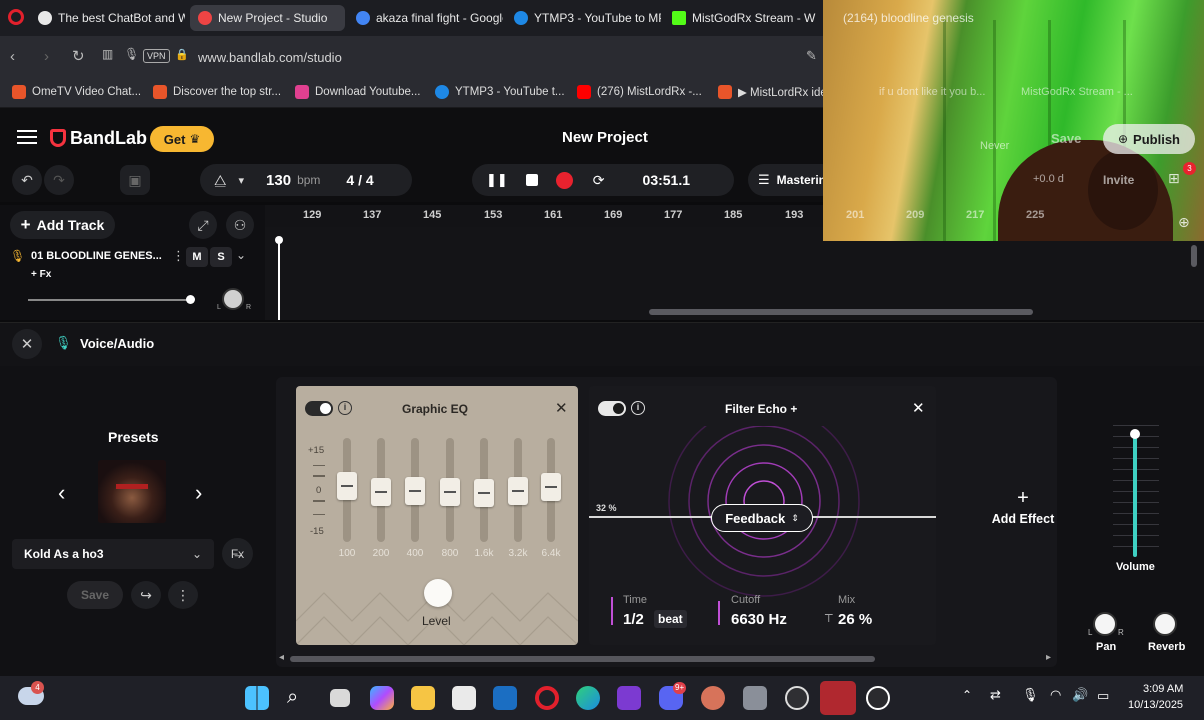 The height and width of the screenshot is (720, 1204). What do you see at coordinates (61, 493) in the screenshot?
I see `preset-prev-icon: ‹` at bounding box center [61, 493].